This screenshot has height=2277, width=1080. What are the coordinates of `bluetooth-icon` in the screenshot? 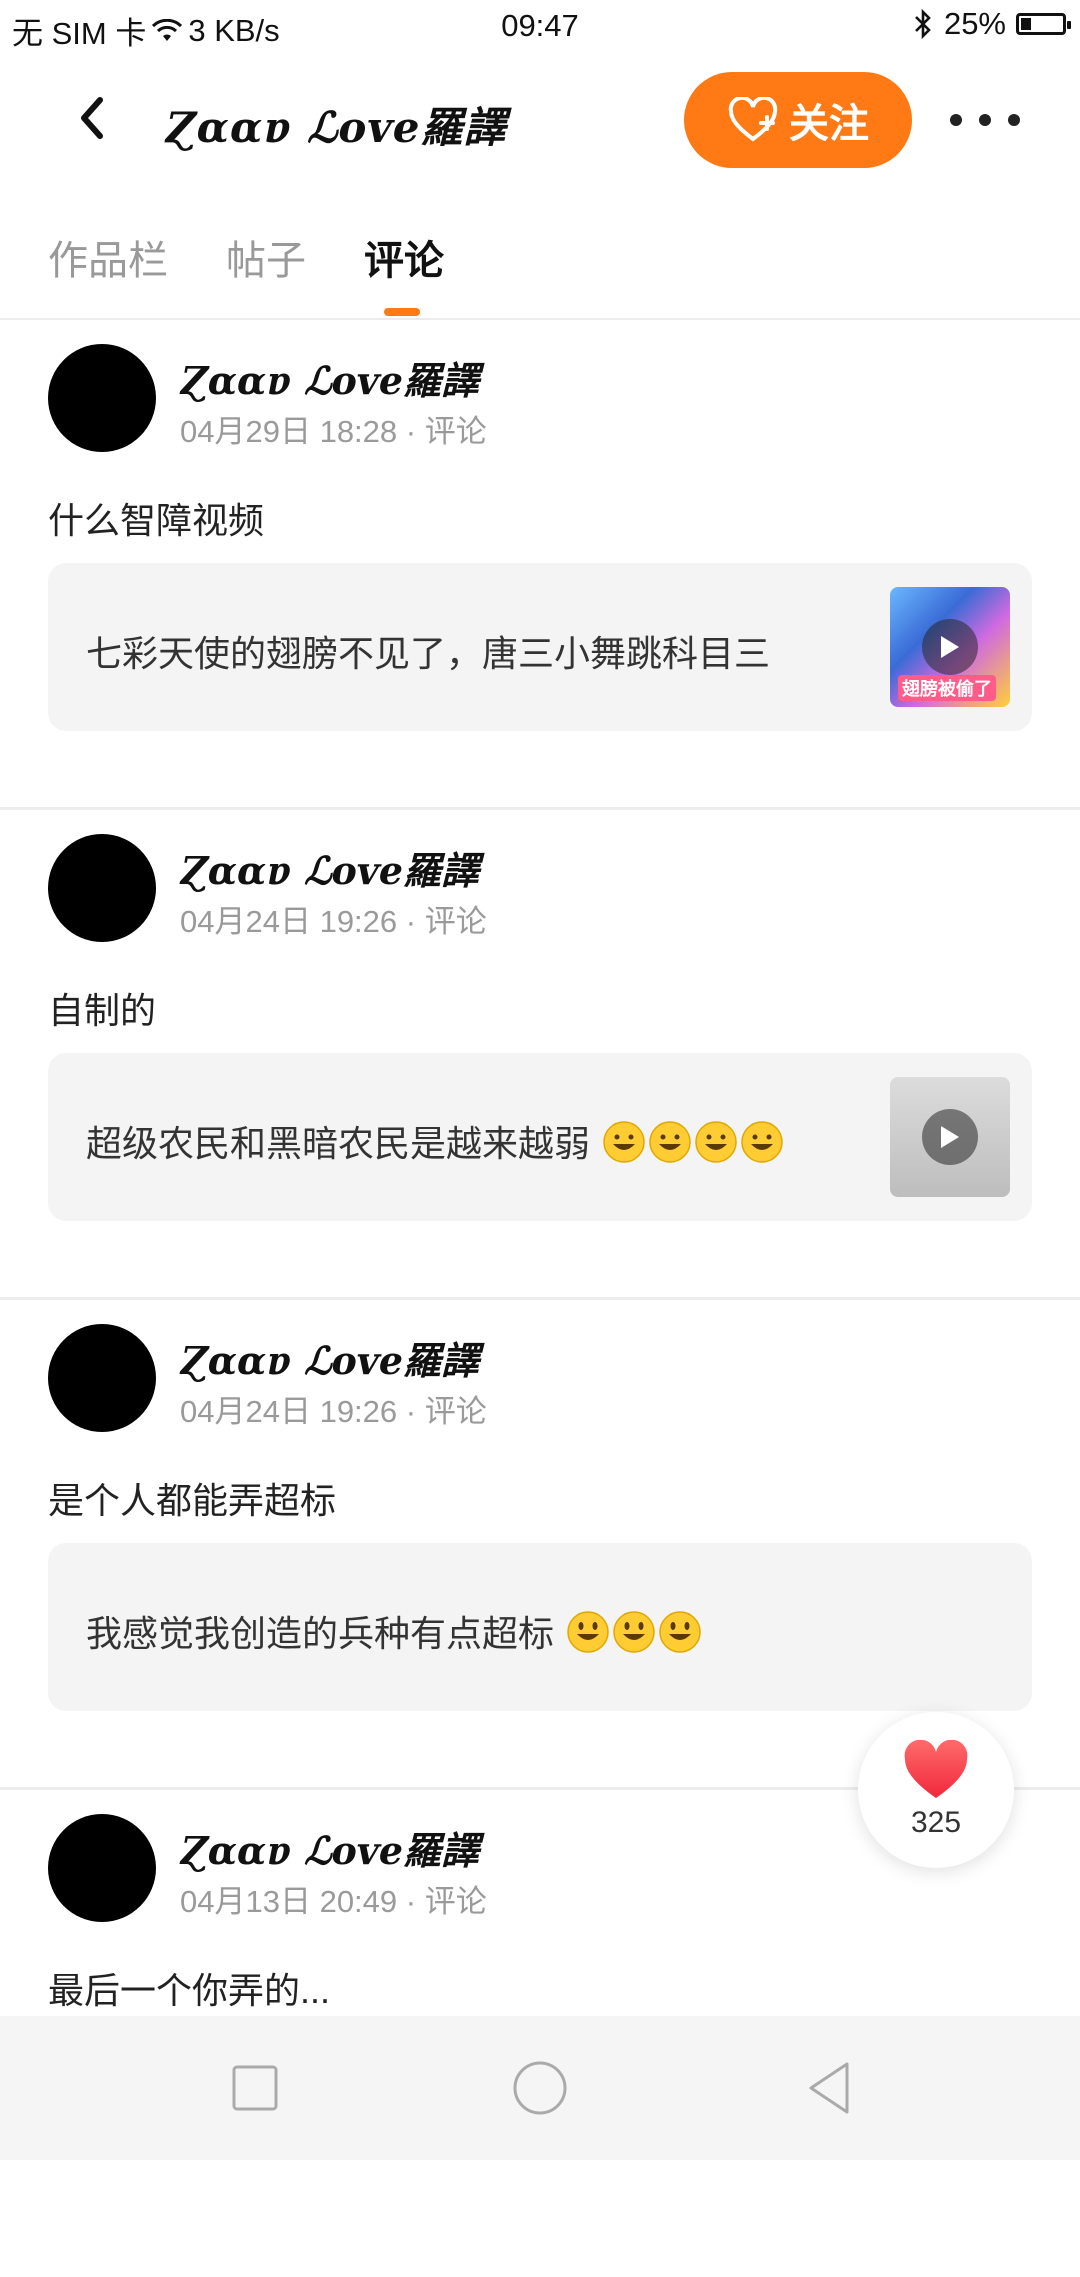 It's located at (923, 24).